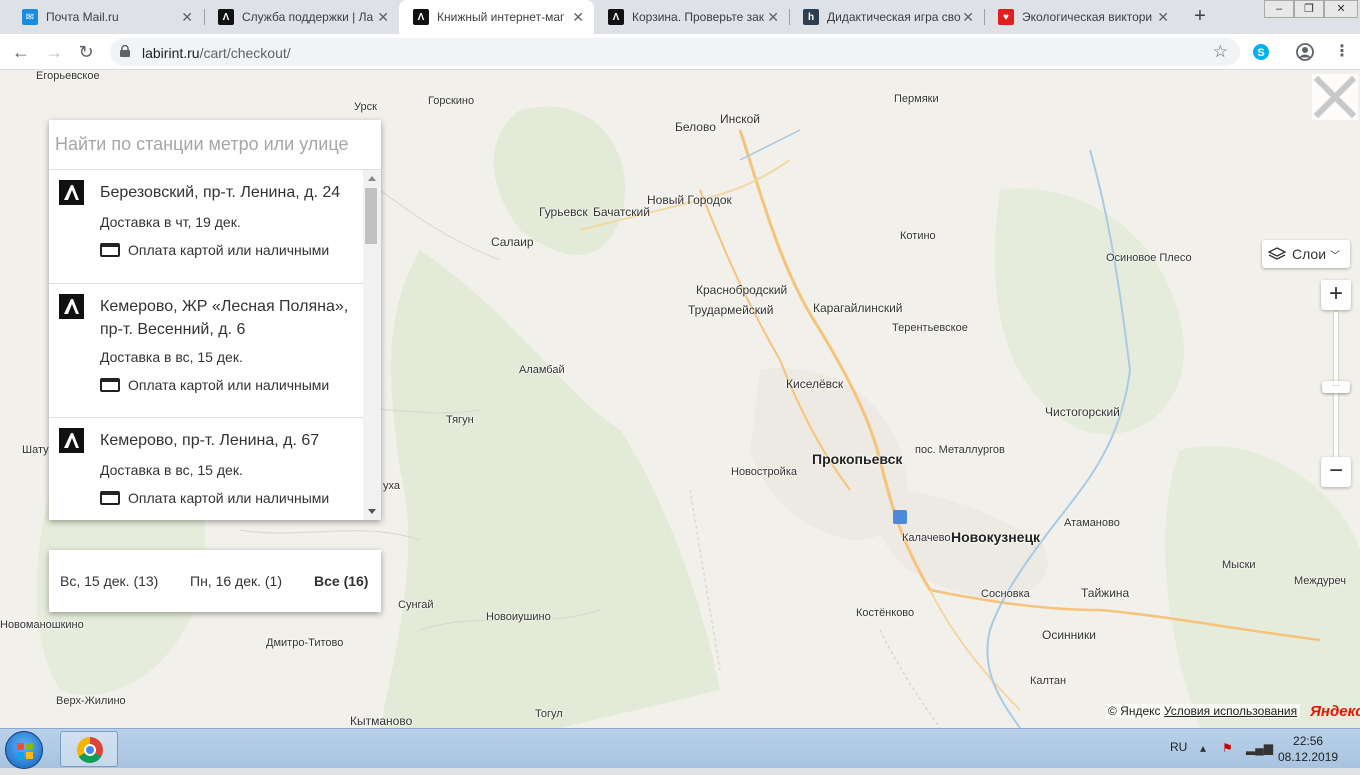 The image size is (1360, 775). What do you see at coordinates (341, 581) in the screenshot?
I see `date-filter-option-selected: Все (16)` at bounding box center [341, 581].